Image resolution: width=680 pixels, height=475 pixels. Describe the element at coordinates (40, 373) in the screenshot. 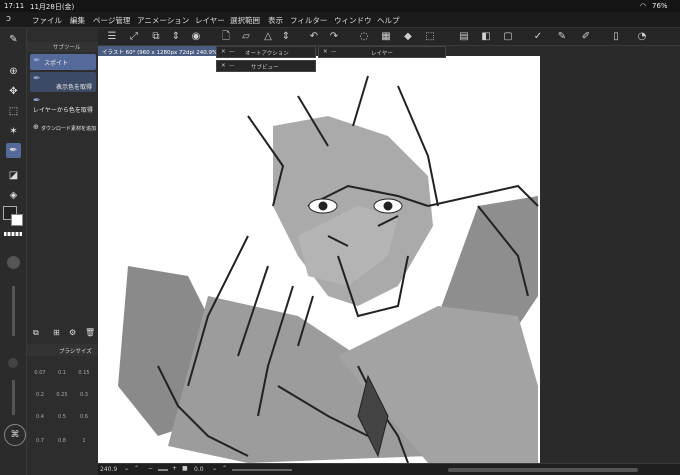

I see `brush-size-option: 0.07` at that location.